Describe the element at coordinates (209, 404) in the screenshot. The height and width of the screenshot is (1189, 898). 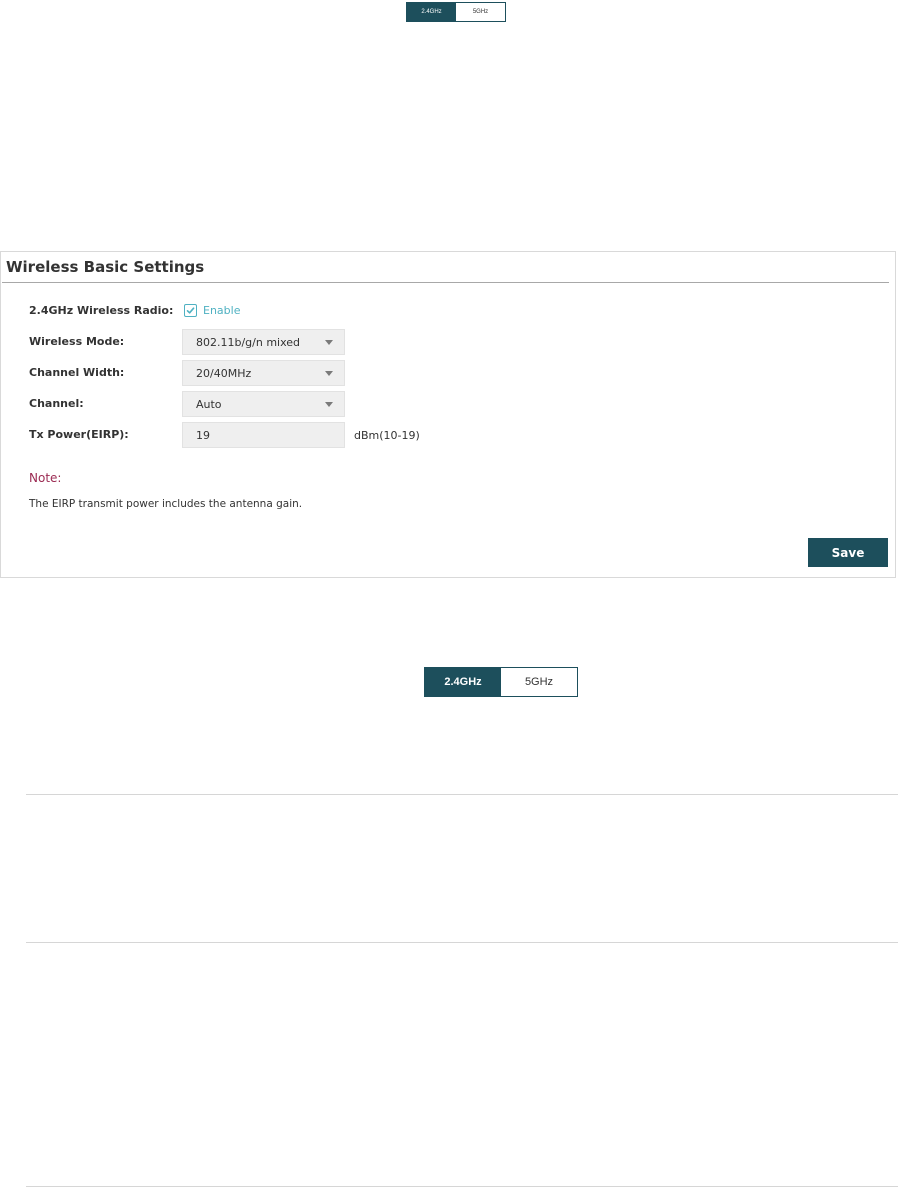
I see `channel-value: Auto` at that location.